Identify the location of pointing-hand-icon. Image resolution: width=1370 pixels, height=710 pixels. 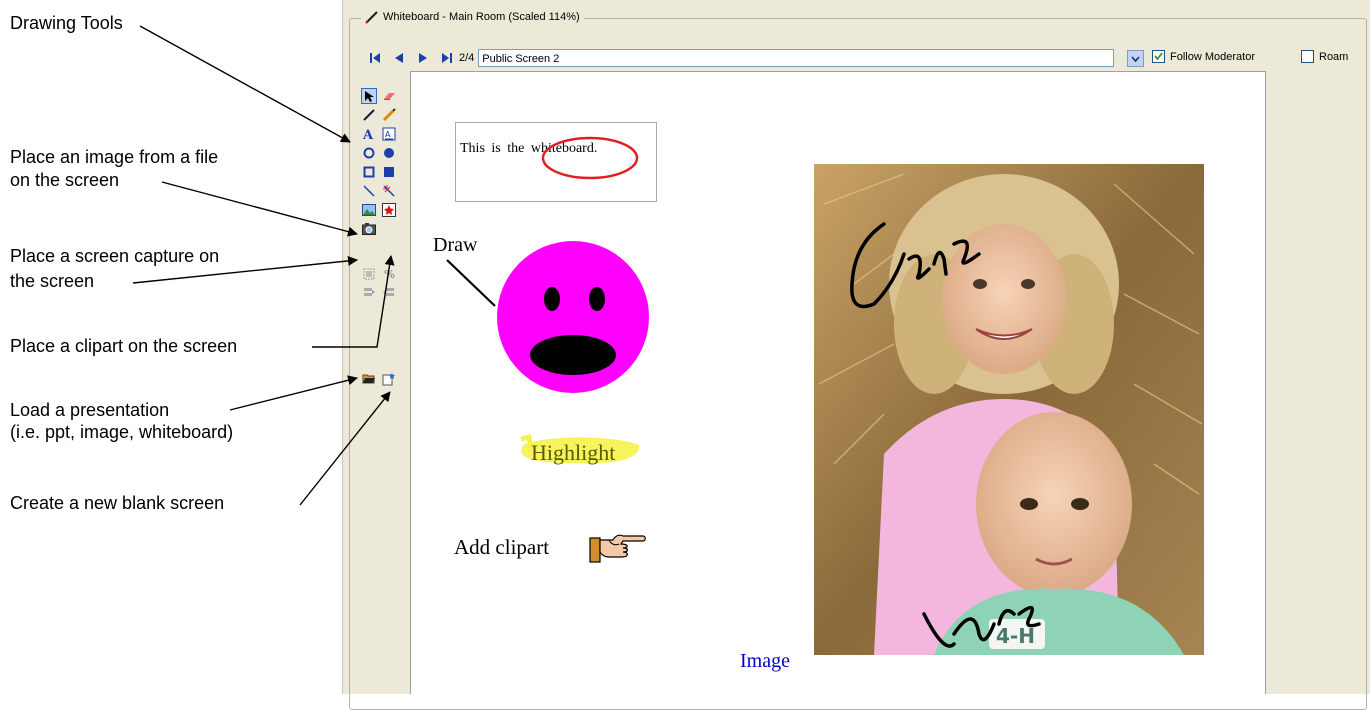
(618, 547).